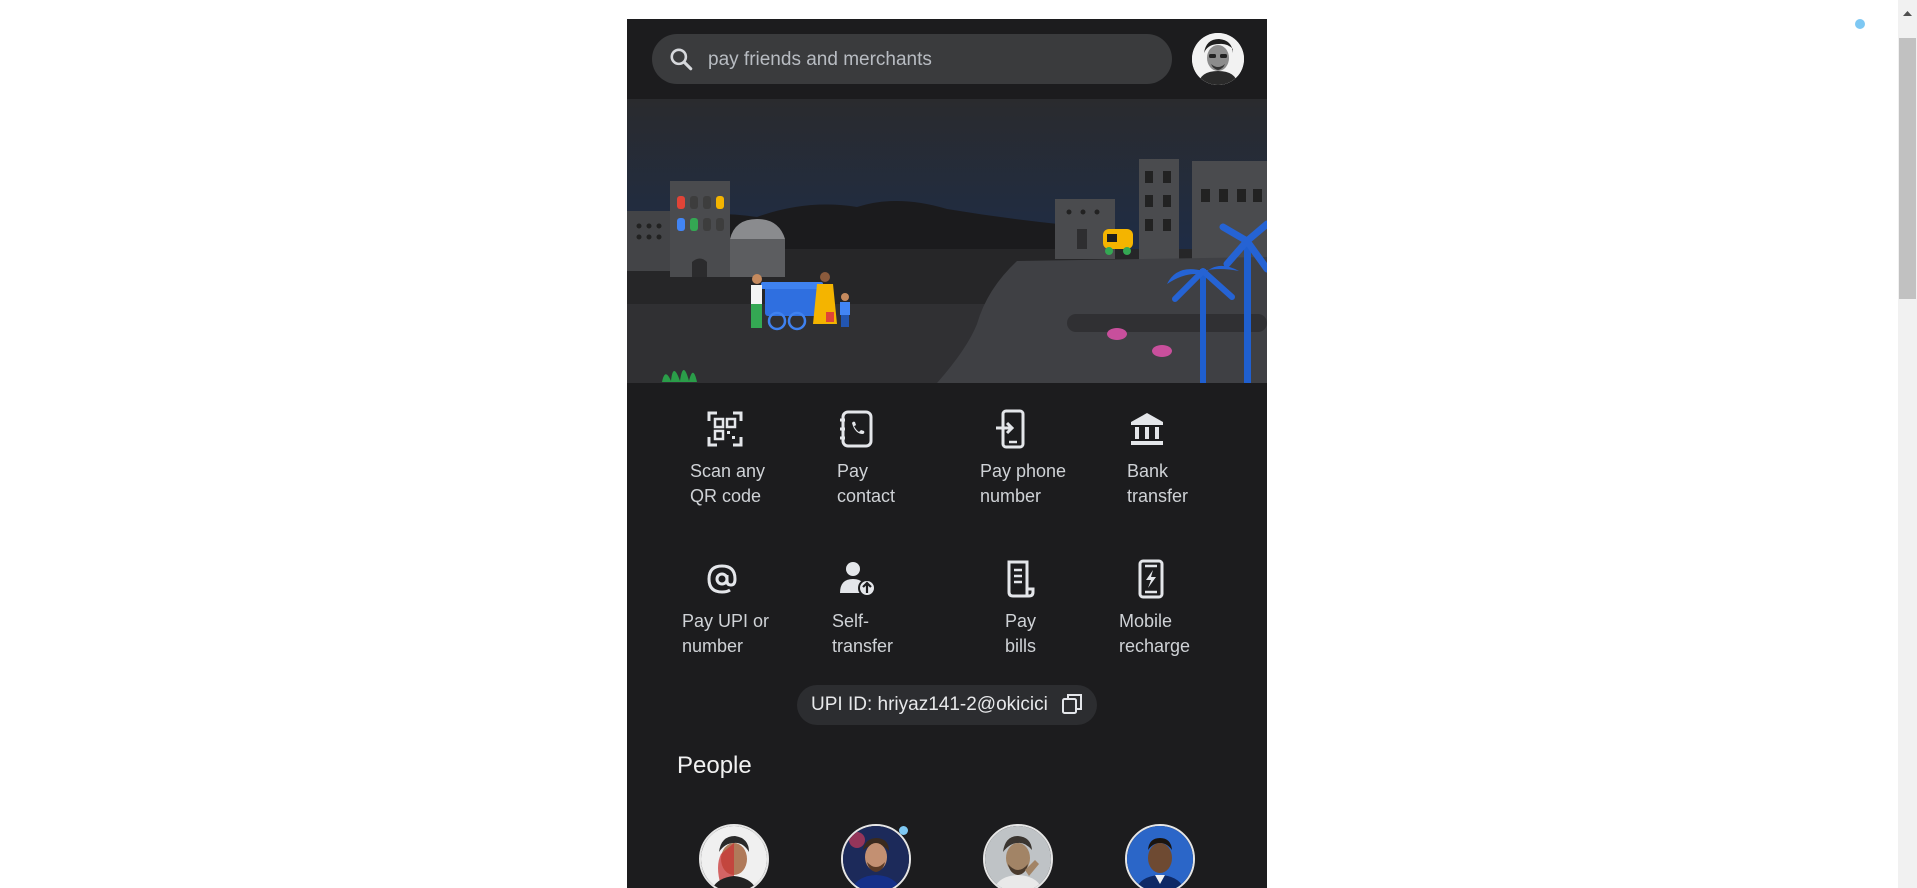 The width and height of the screenshot is (1917, 888). I want to click on at-sign-icon, so click(722, 579).